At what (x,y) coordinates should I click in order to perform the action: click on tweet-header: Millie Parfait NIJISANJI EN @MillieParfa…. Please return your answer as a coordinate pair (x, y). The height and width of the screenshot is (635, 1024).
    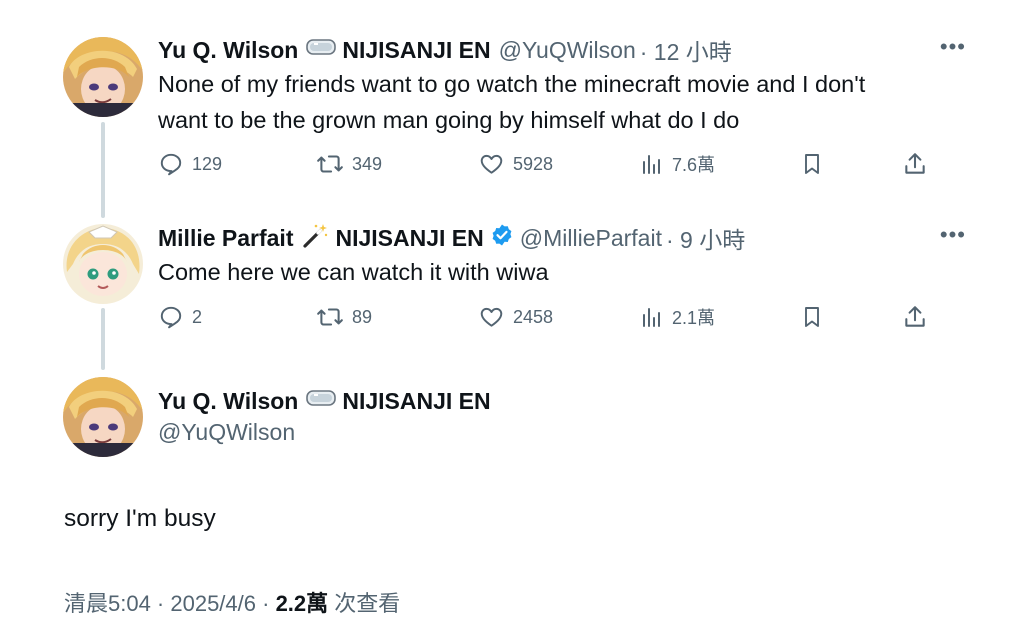
    Looking at the image, I should click on (451, 238).